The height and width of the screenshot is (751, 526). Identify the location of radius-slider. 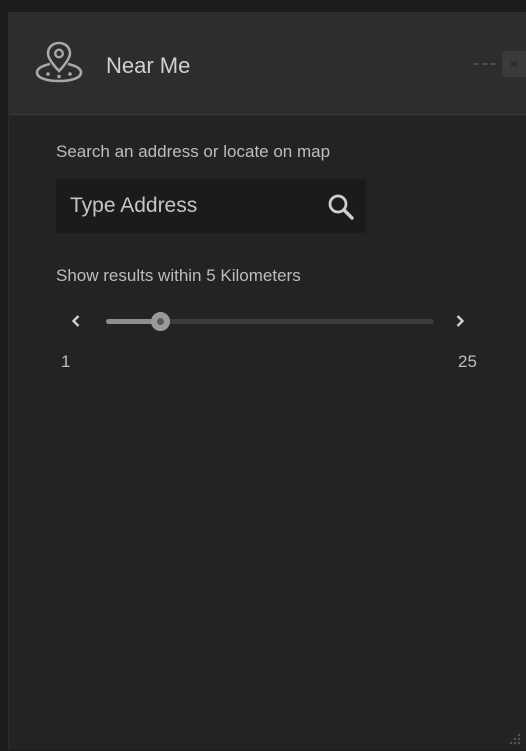
(271, 321).